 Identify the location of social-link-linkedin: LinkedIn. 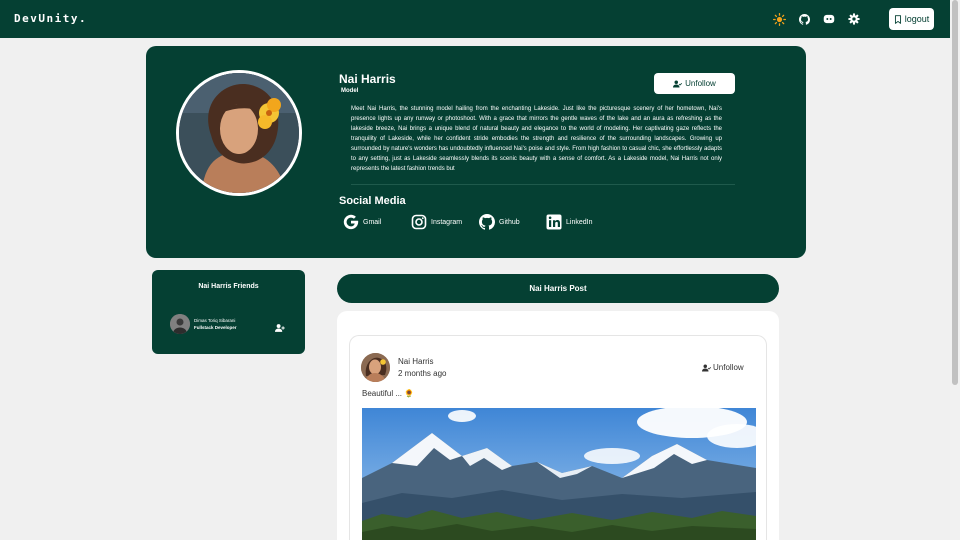
(569, 222).